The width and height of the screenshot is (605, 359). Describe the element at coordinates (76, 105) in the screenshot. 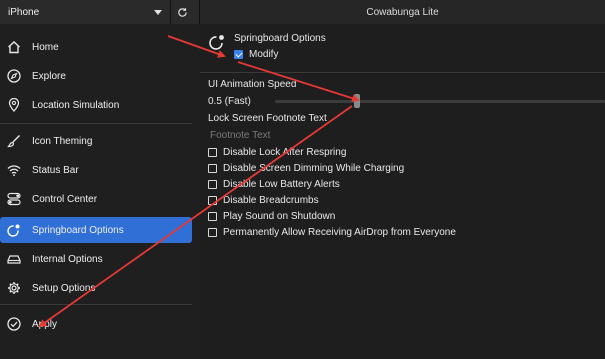

I see `sidebar-item-label: Location Simulation` at that location.